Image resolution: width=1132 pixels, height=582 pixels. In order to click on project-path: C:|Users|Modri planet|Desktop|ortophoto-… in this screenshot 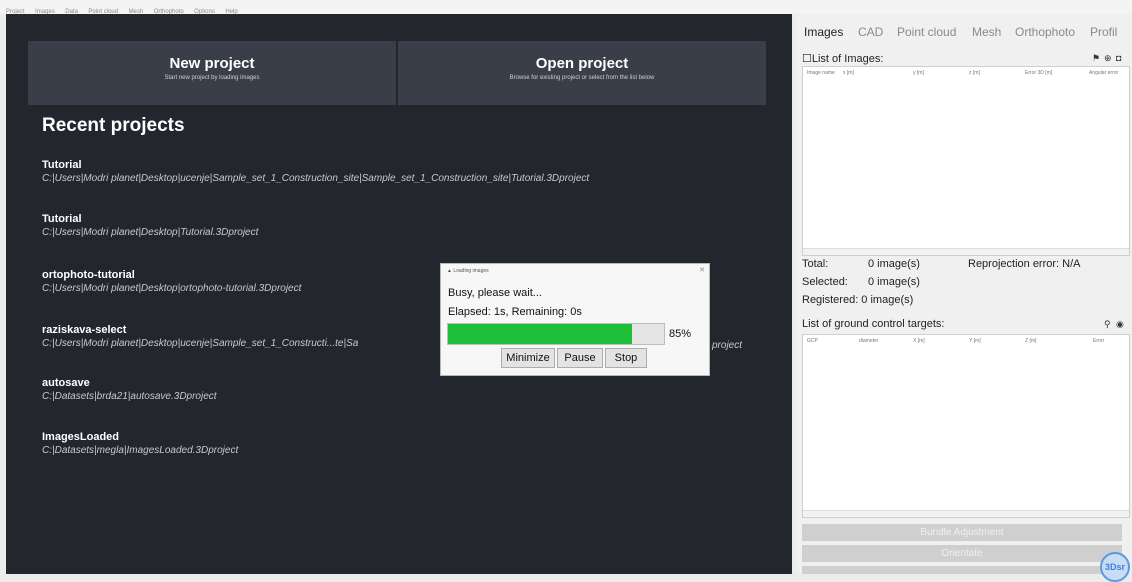, I will do `click(172, 288)`.